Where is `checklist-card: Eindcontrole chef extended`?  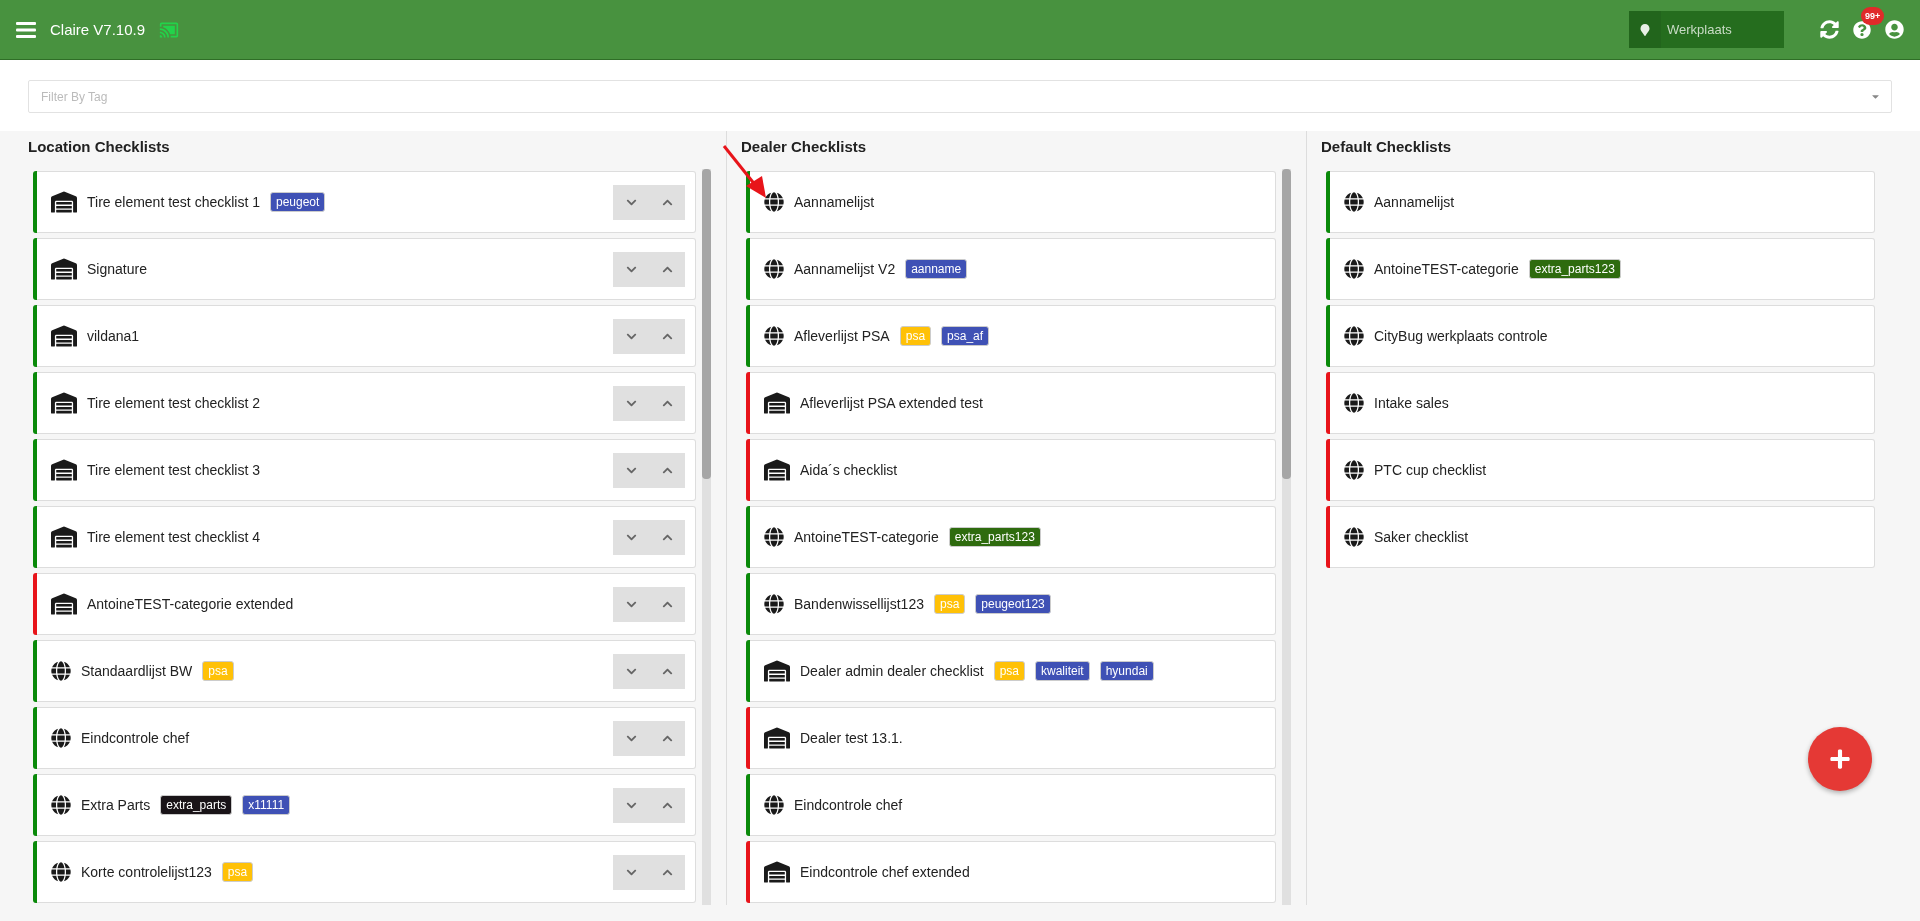
checklist-card: Eindcontrole chef extended is located at coordinates (1011, 872).